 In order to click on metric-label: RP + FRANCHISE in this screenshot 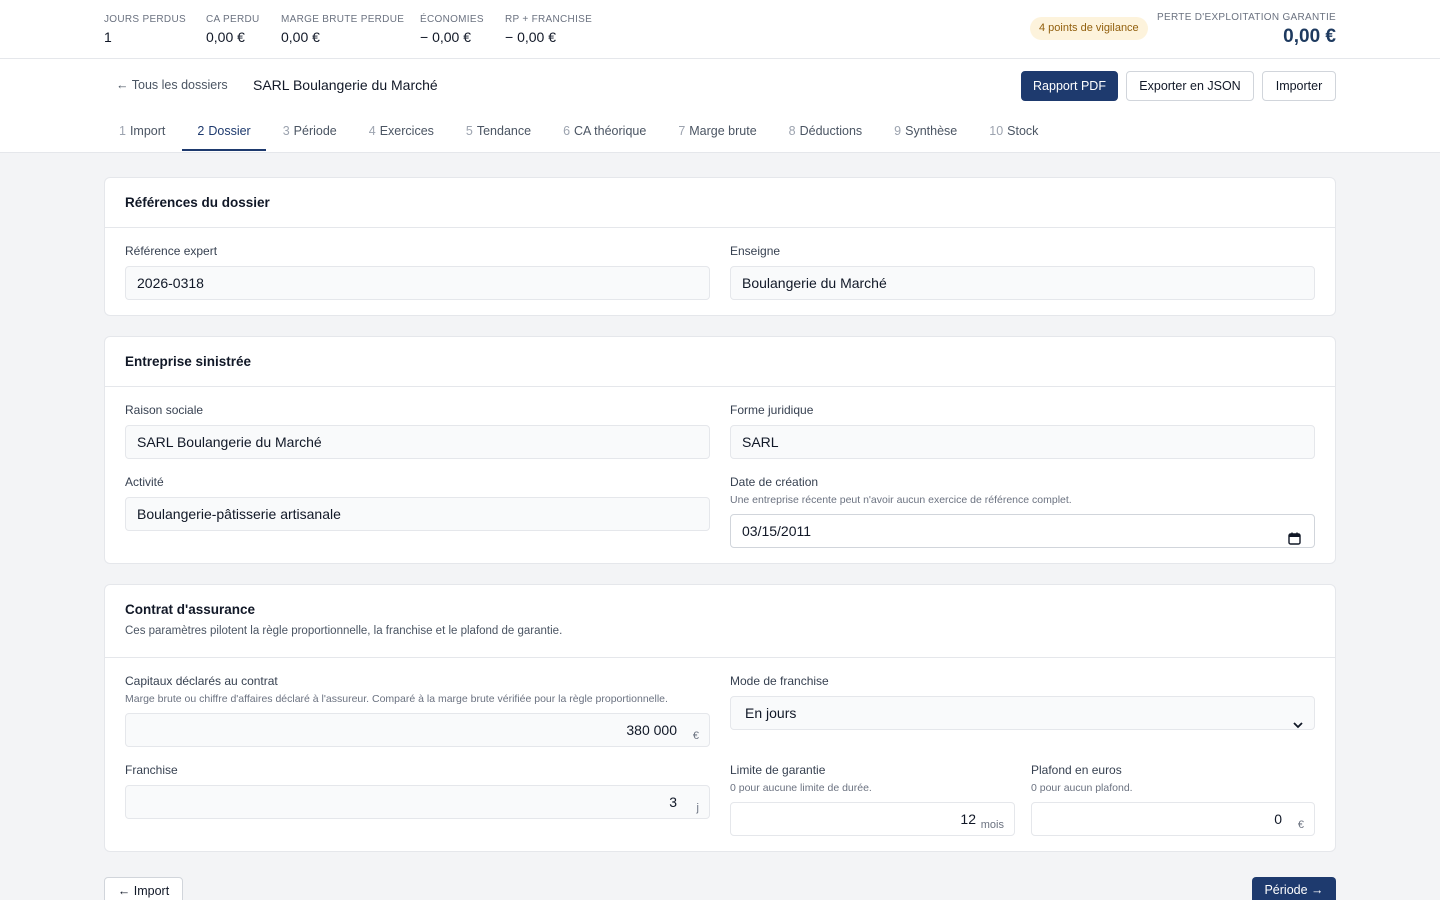, I will do `click(549, 19)`.